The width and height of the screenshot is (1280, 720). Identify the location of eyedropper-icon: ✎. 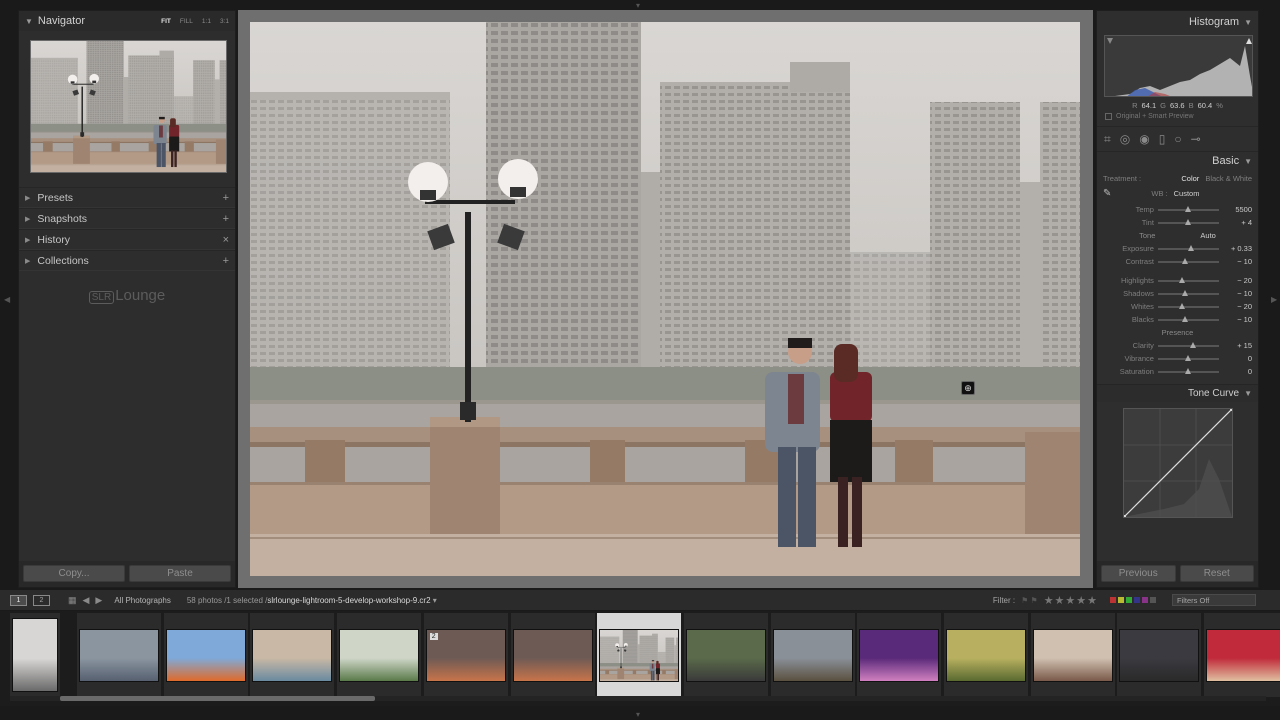
(1107, 193).